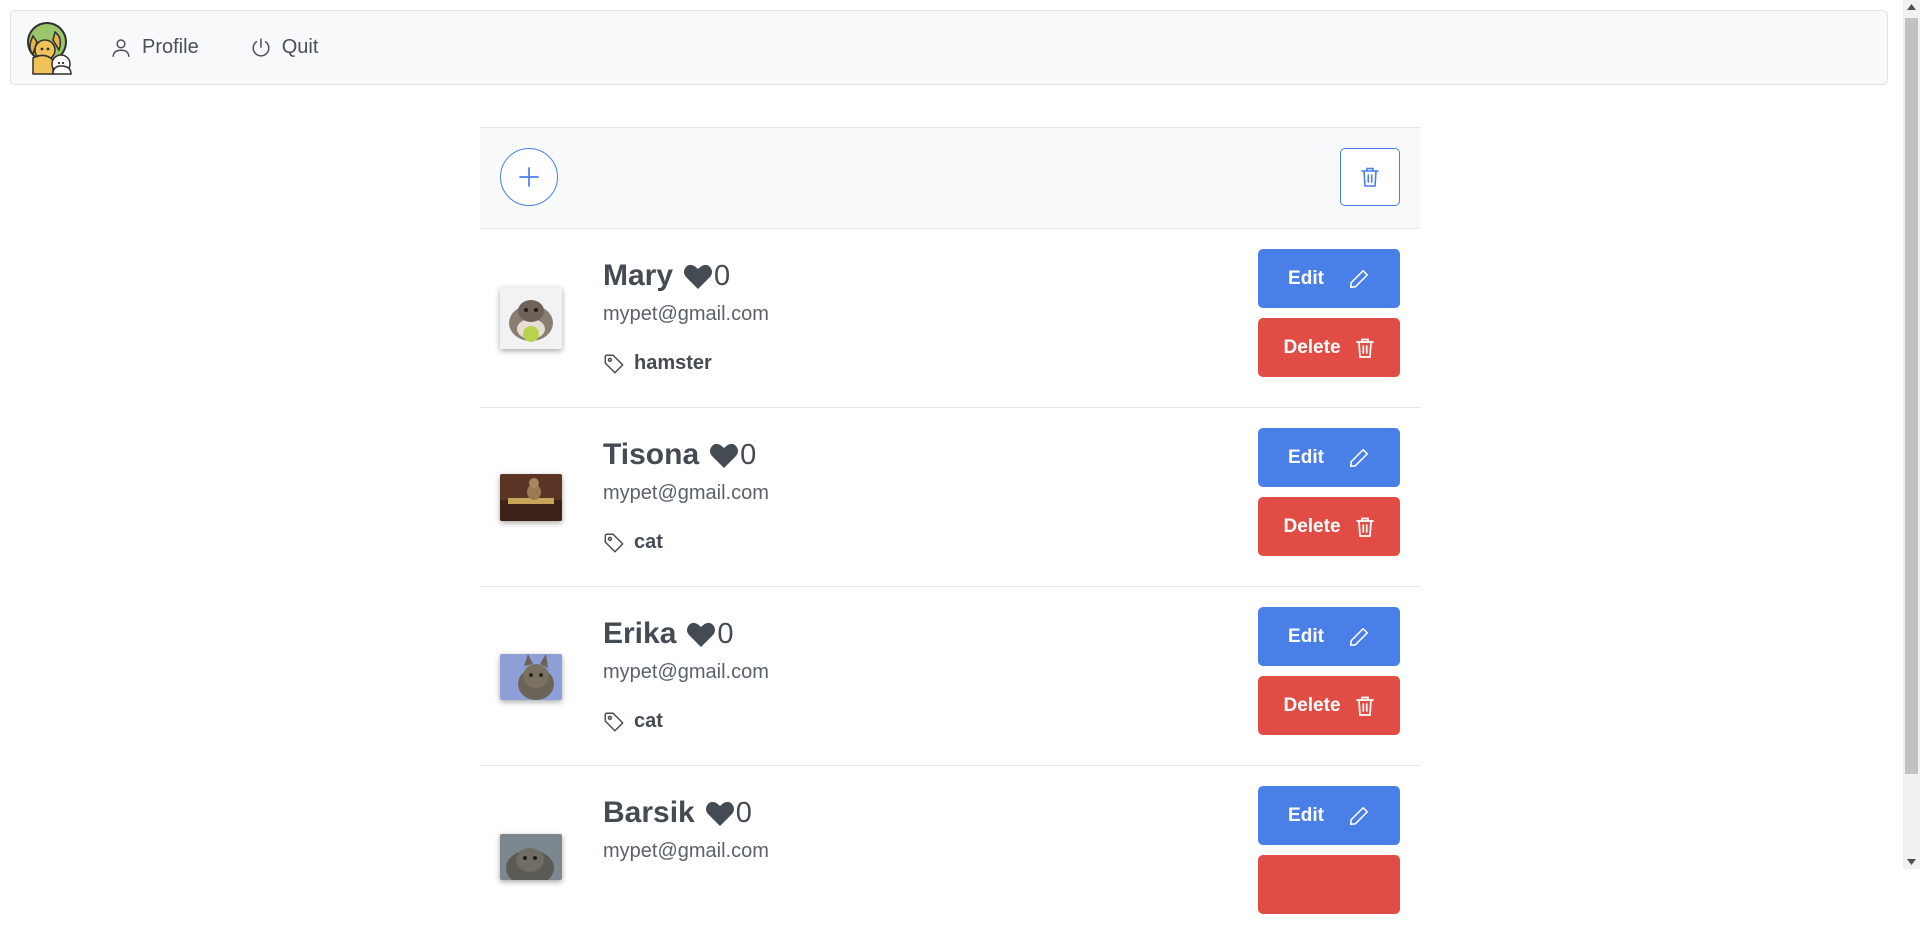  I want to click on vertical-scrollbar, so click(1911, 434).